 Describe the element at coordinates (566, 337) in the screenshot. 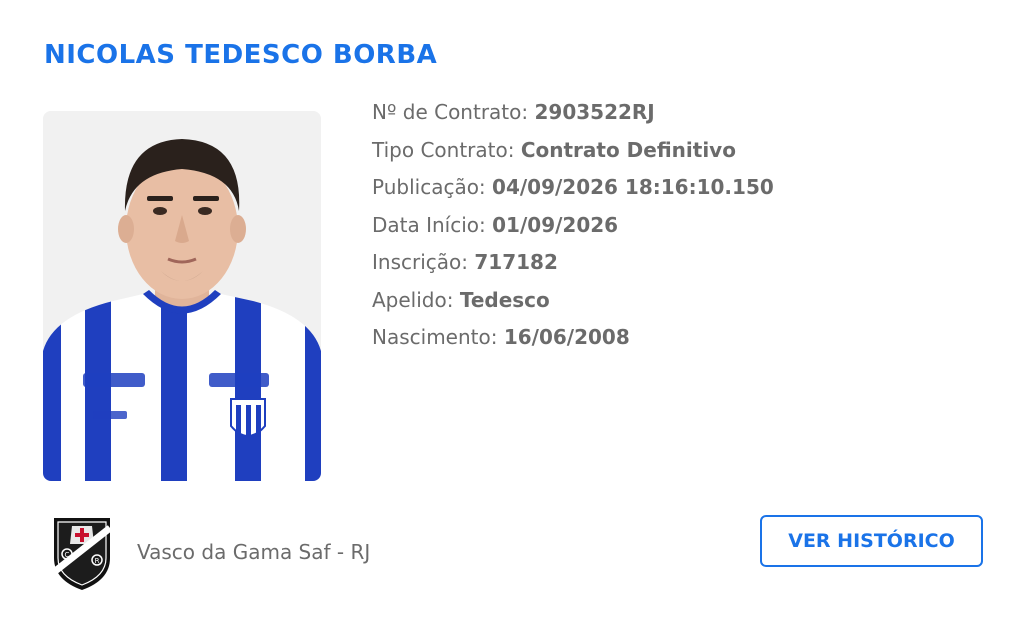

I see `birth-date-value: 16/06/2008` at that location.